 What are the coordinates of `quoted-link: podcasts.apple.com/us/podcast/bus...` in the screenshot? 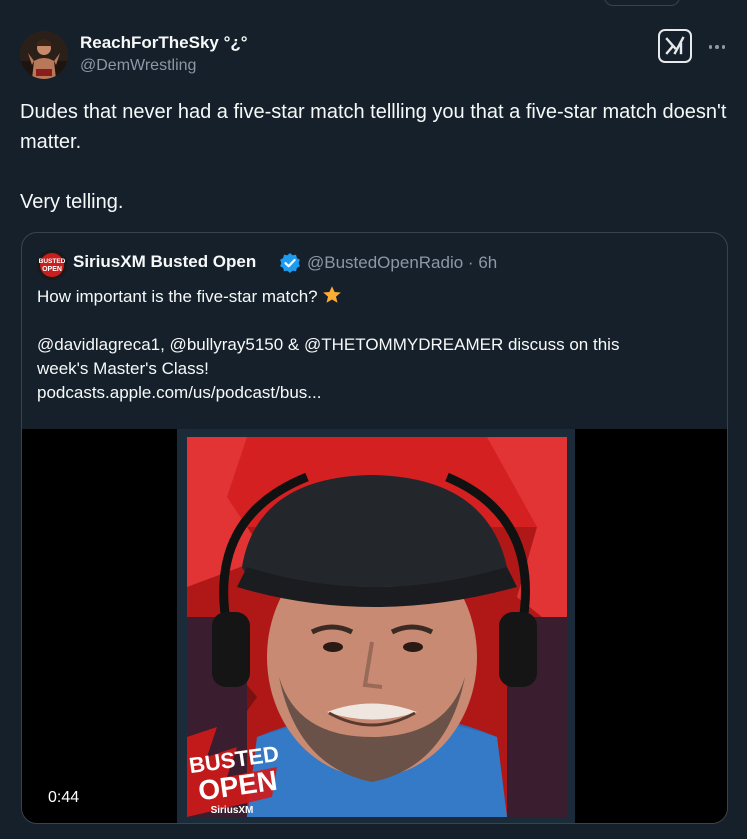 It's located at (372, 393).